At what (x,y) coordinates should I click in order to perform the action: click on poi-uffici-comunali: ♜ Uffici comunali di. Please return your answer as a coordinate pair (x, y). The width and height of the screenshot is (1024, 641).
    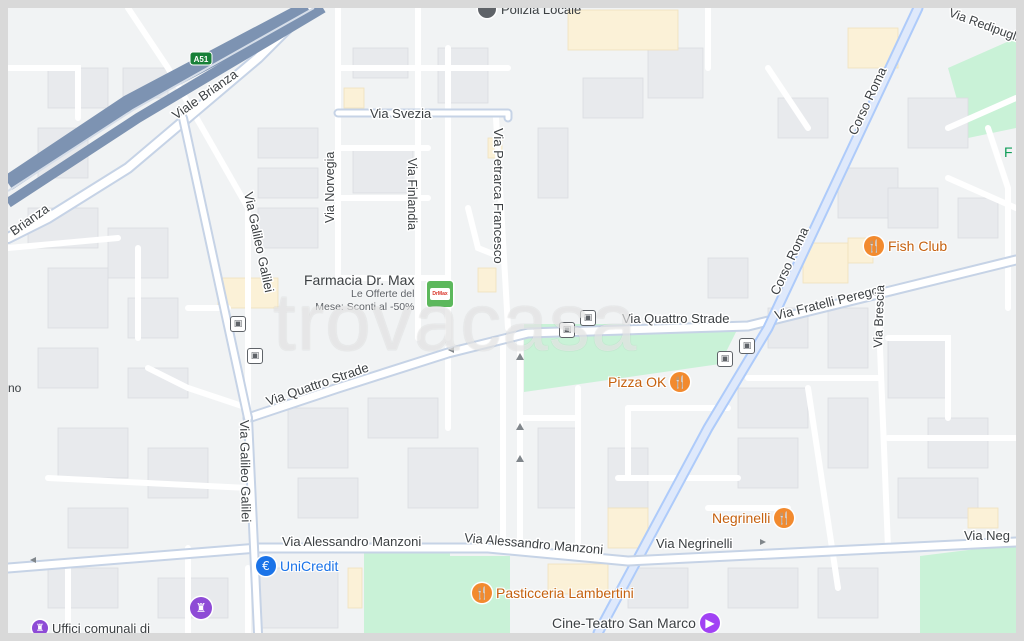
    Looking at the image, I should click on (91, 626).